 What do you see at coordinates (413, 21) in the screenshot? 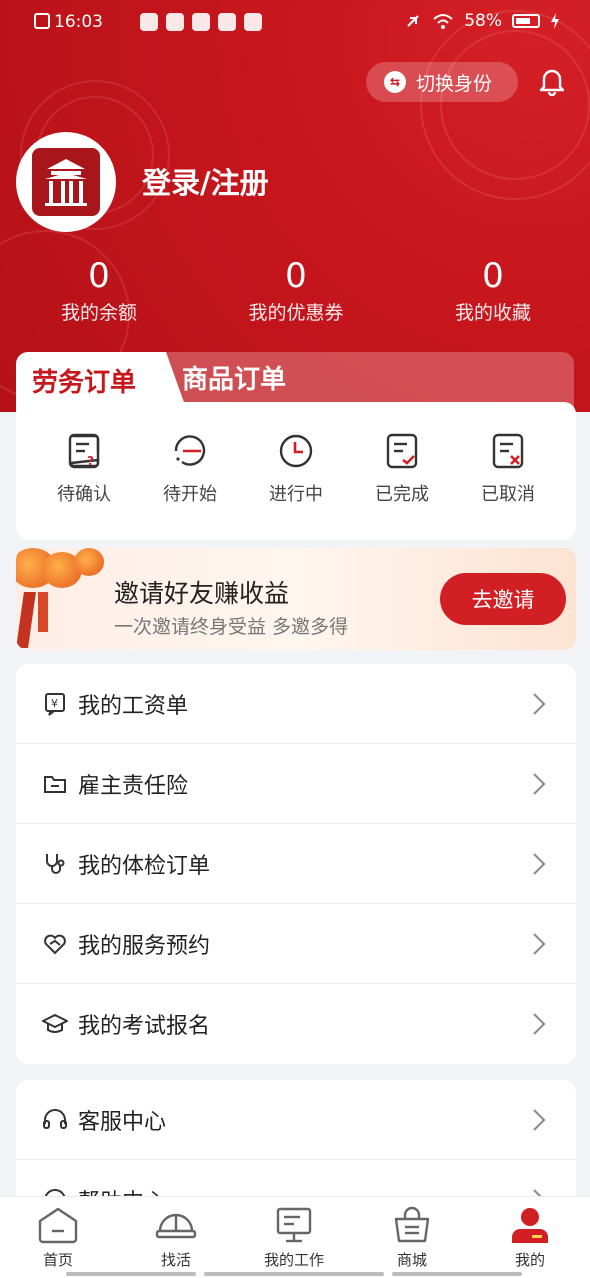
I see `mute-icon` at bounding box center [413, 21].